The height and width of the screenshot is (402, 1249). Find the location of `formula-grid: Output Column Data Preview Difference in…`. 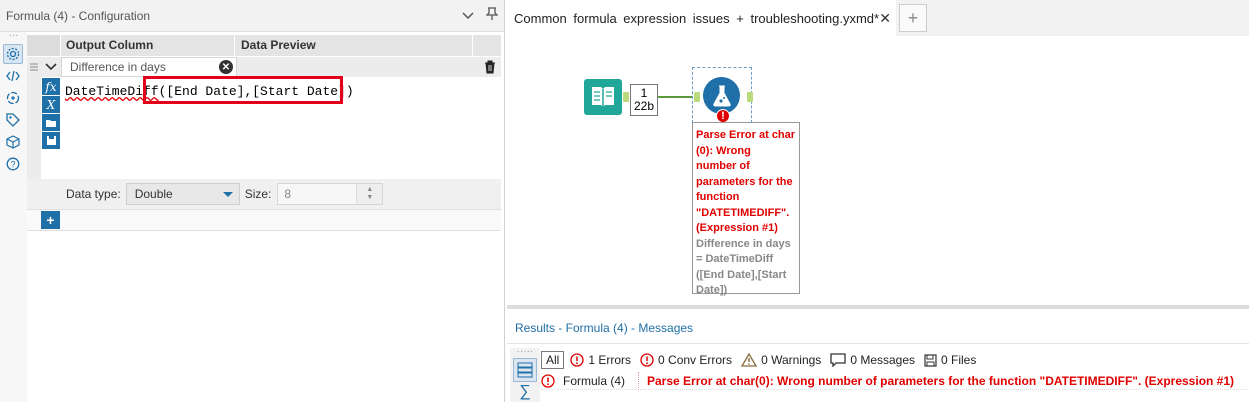

formula-grid: Output Column Data Preview Difference in… is located at coordinates (264, 56).